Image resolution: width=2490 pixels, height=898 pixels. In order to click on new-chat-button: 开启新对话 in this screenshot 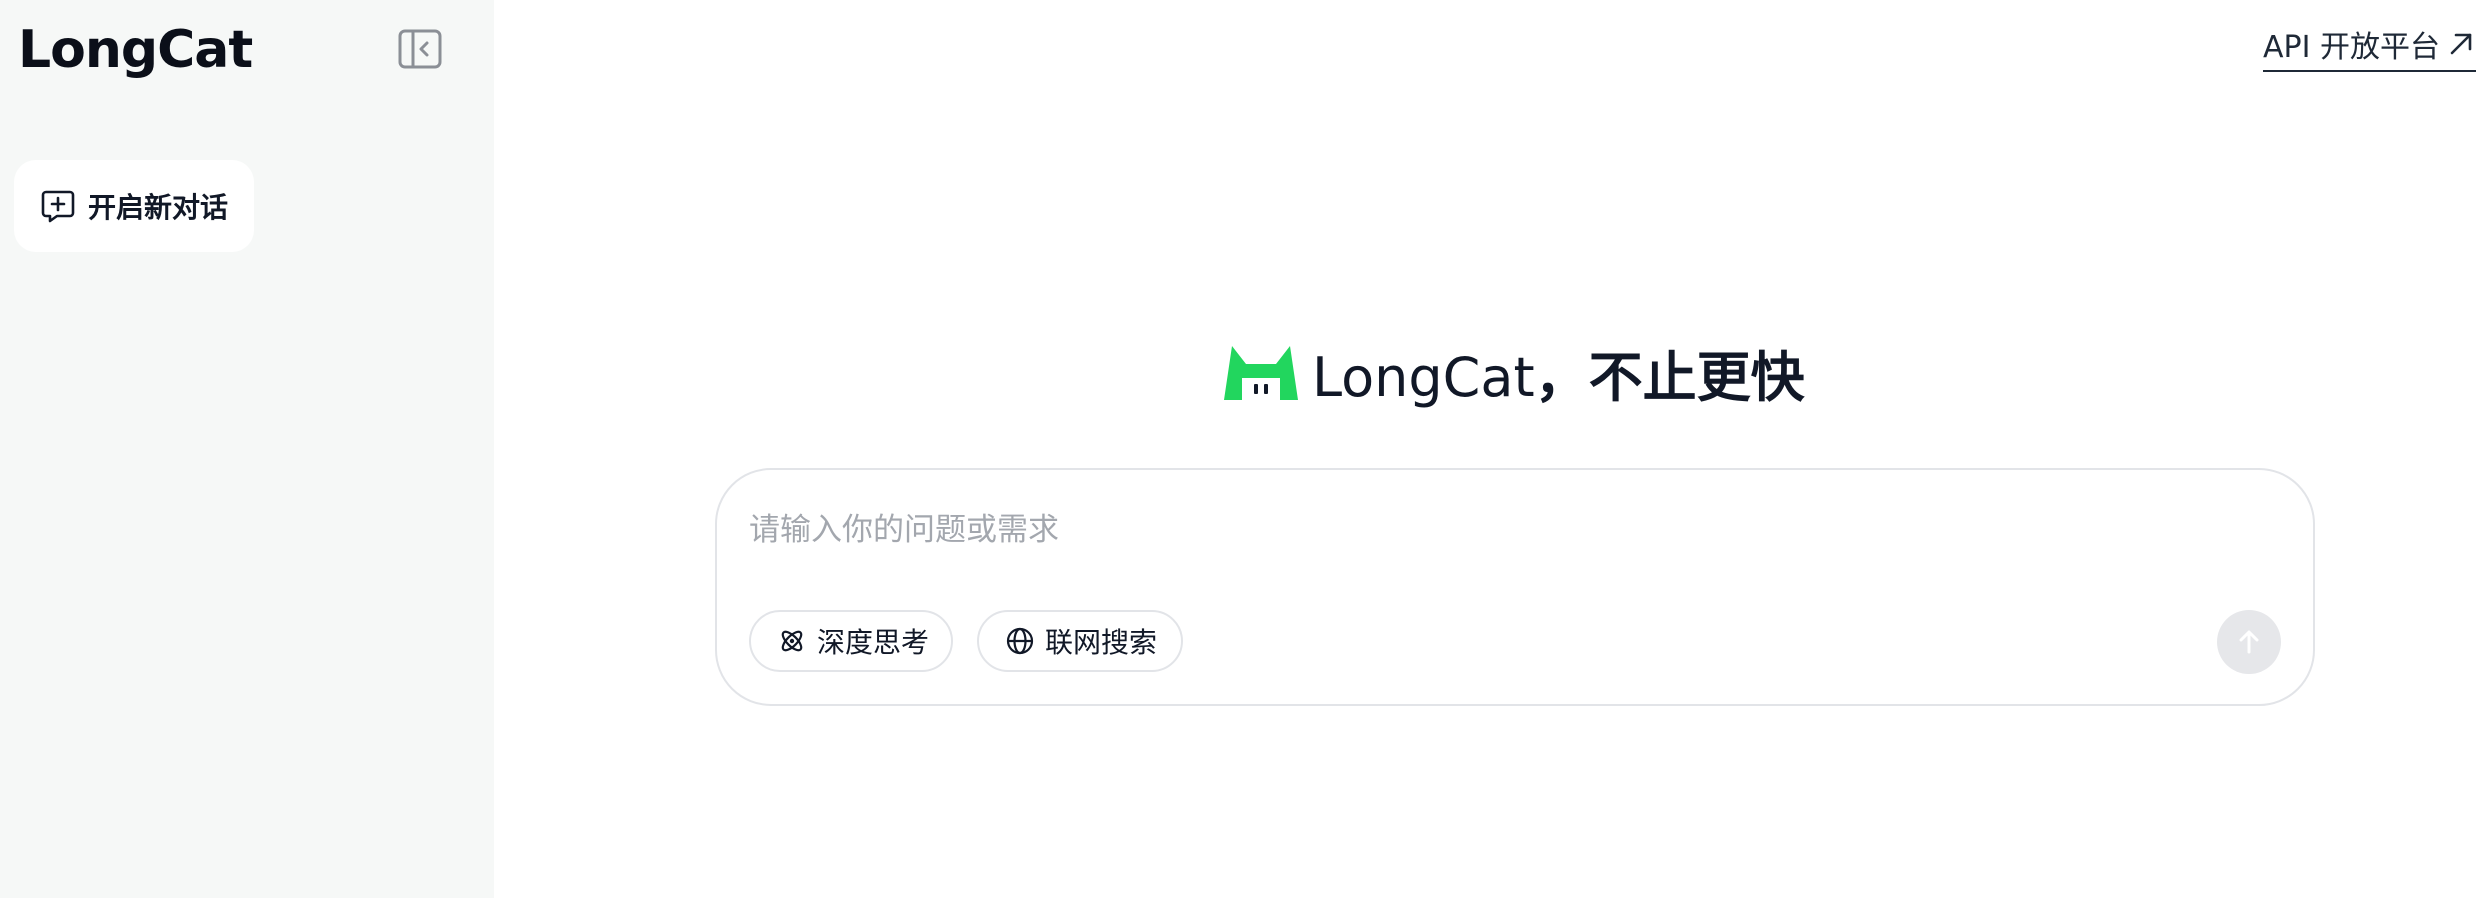, I will do `click(134, 206)`.